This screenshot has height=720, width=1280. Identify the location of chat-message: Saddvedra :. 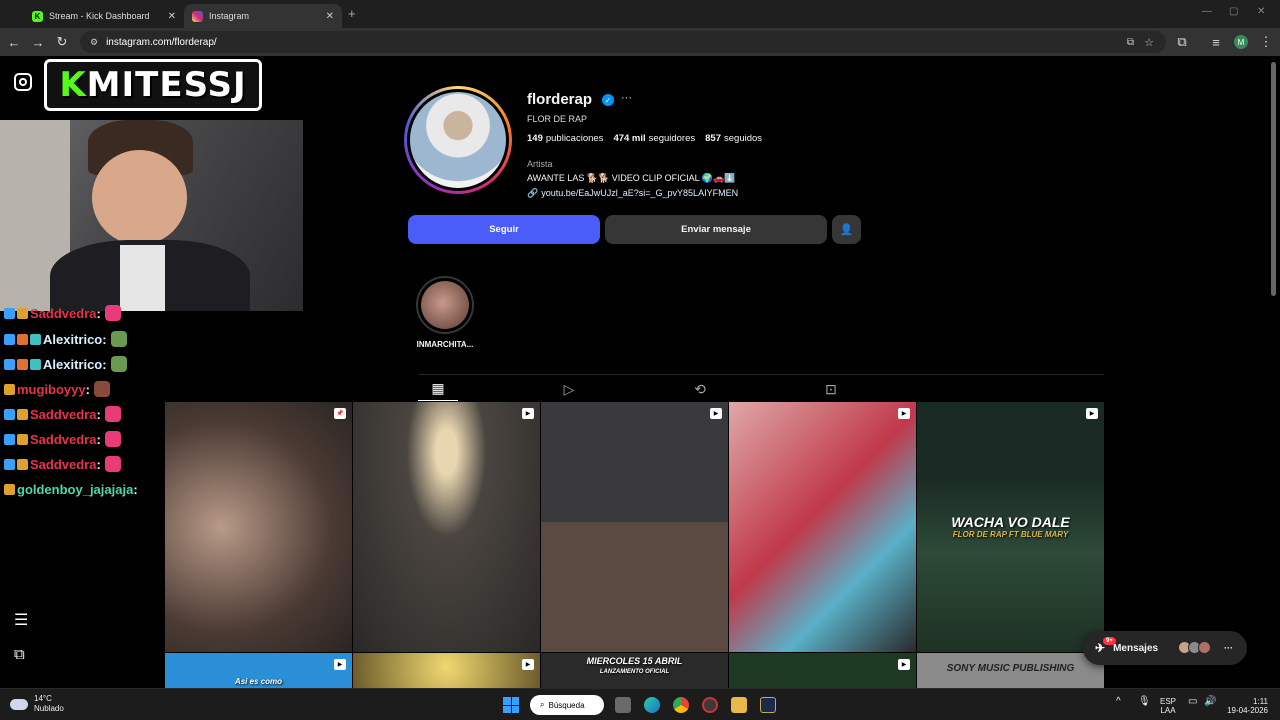
(62, 464).